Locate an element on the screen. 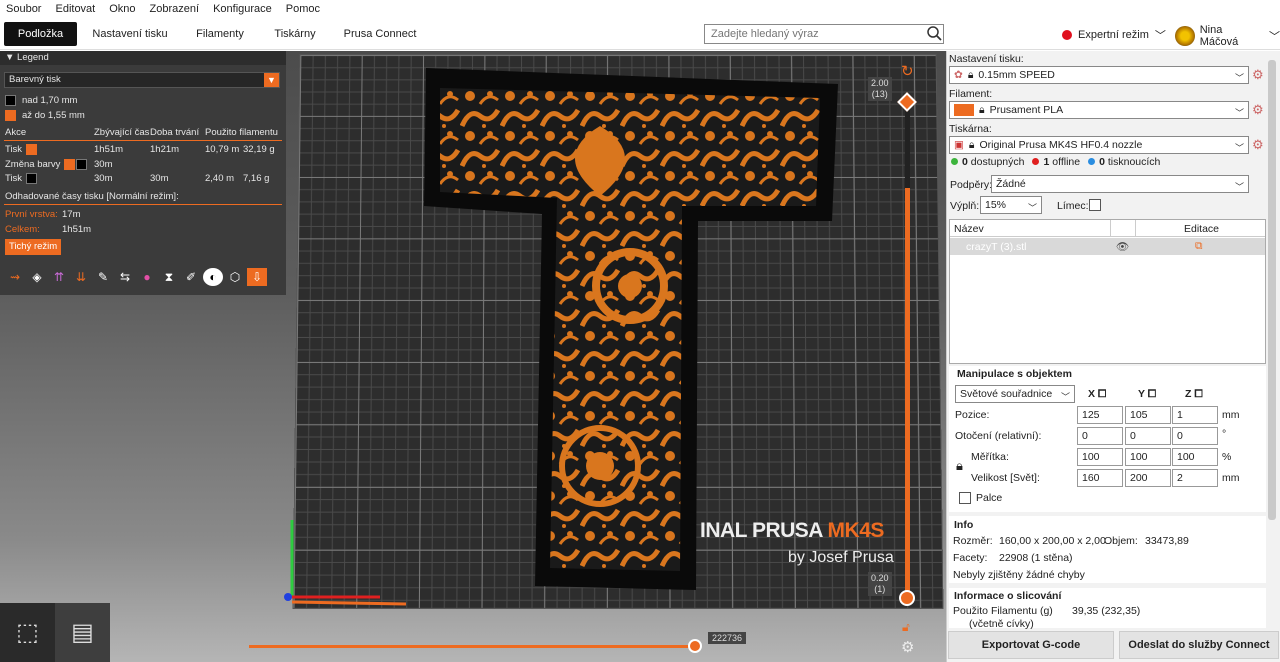  tab-printers: Tiskárny is located at coordinates (295, 34).